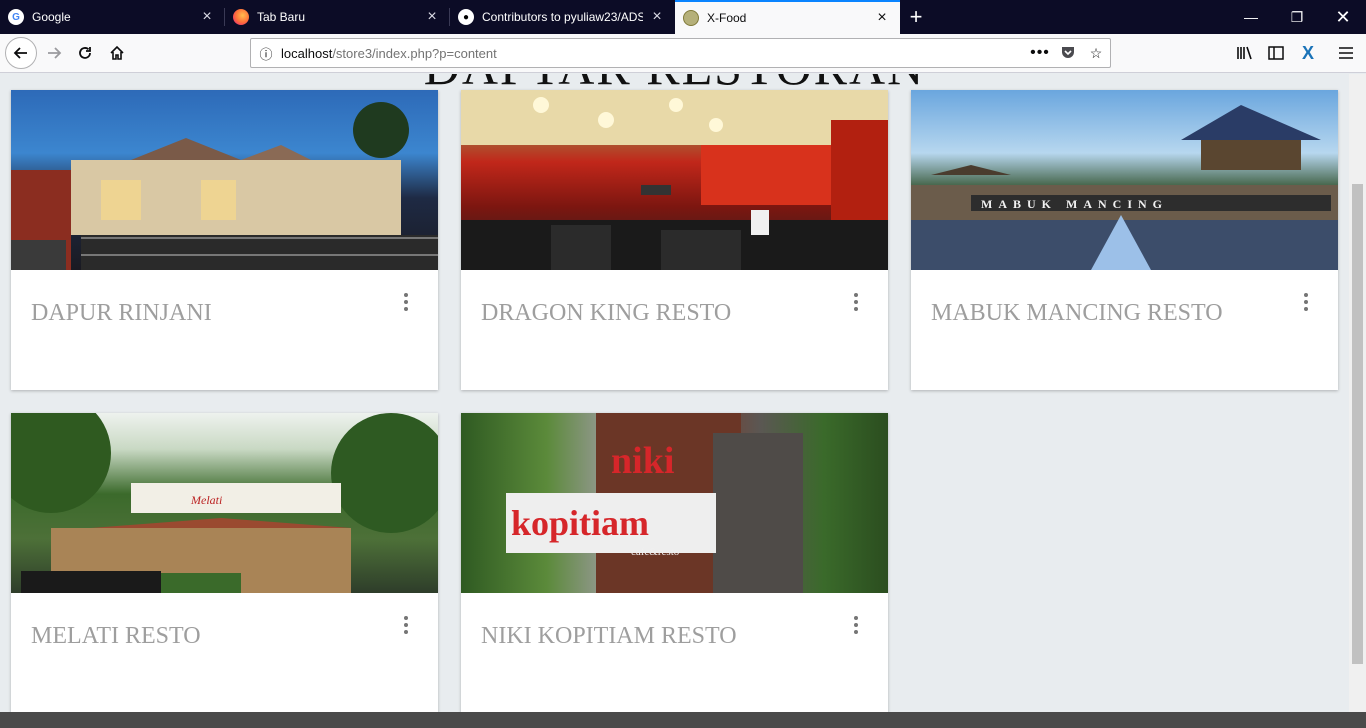 The image size is (1366, 728). Describe the element at coordinates (727, 18) in the screenshot. I see `tab-title: X-Food` at that location.